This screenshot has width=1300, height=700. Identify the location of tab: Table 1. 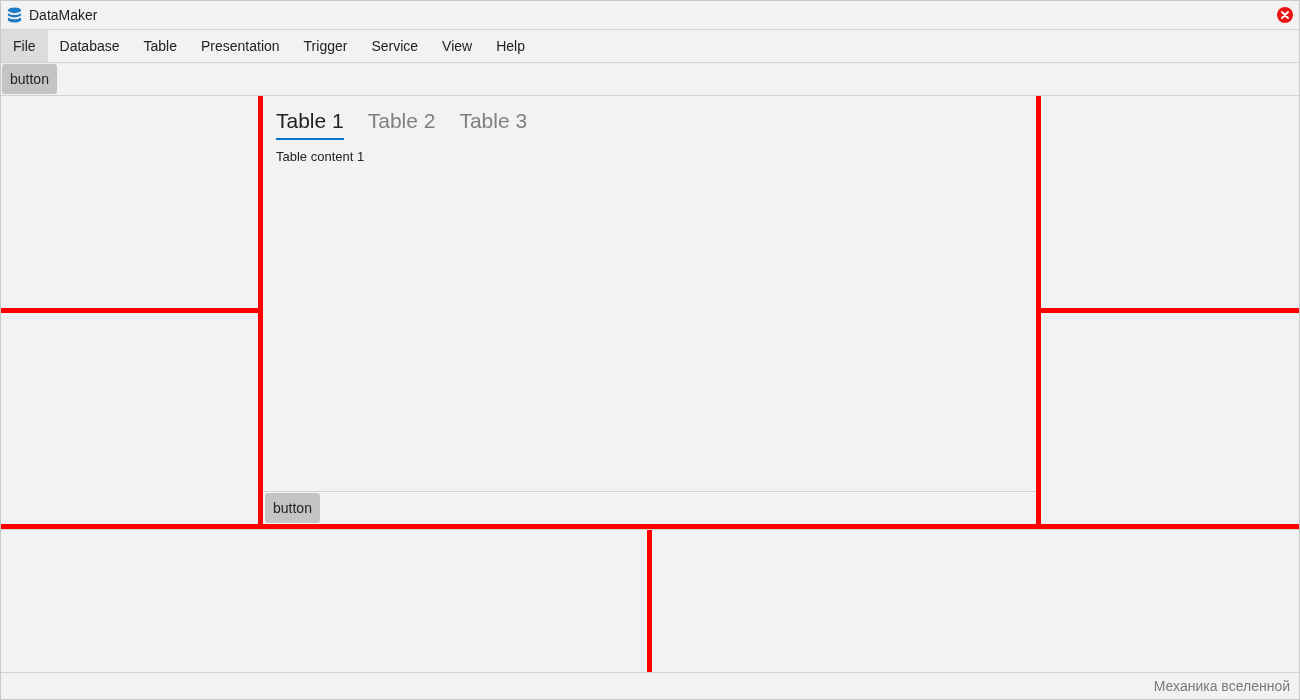
(310, 123).